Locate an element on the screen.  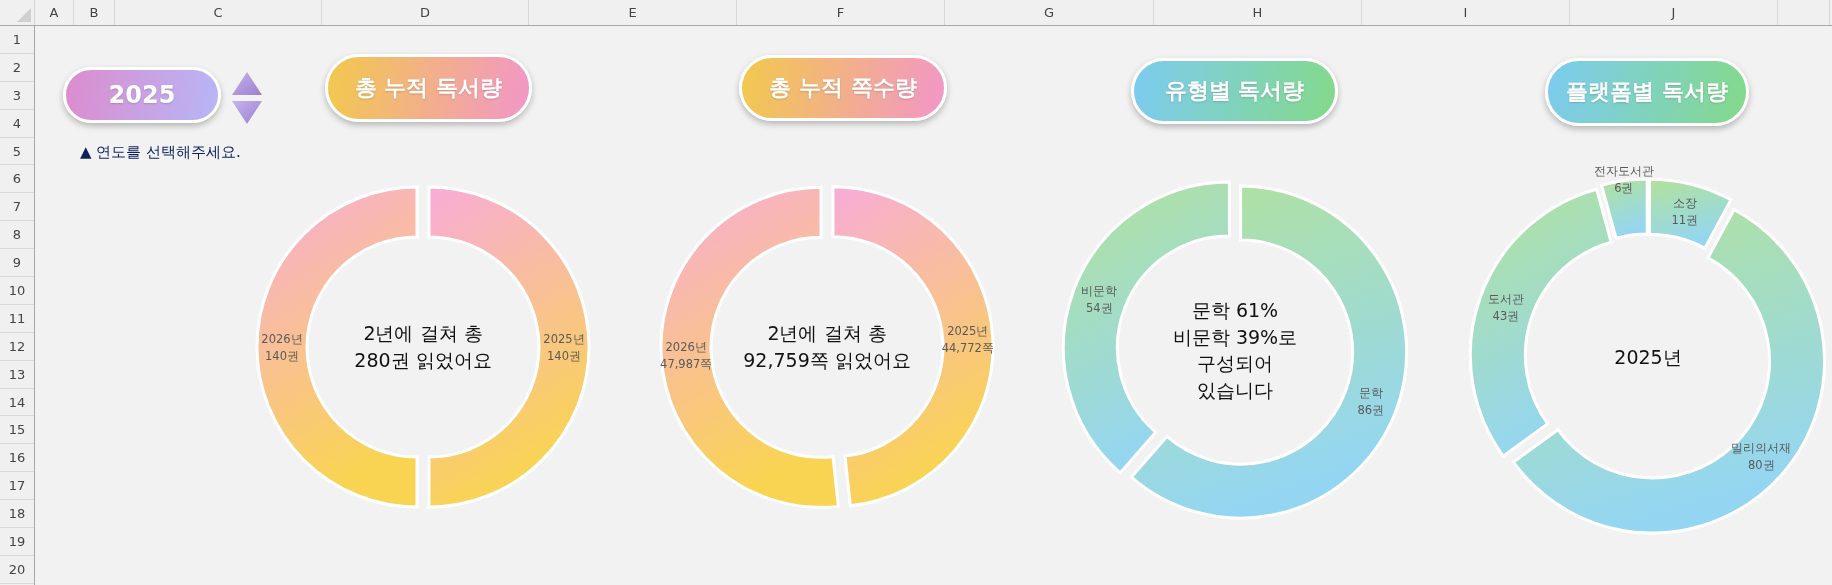
row-header: 4 is located at coordinates (17, 123).